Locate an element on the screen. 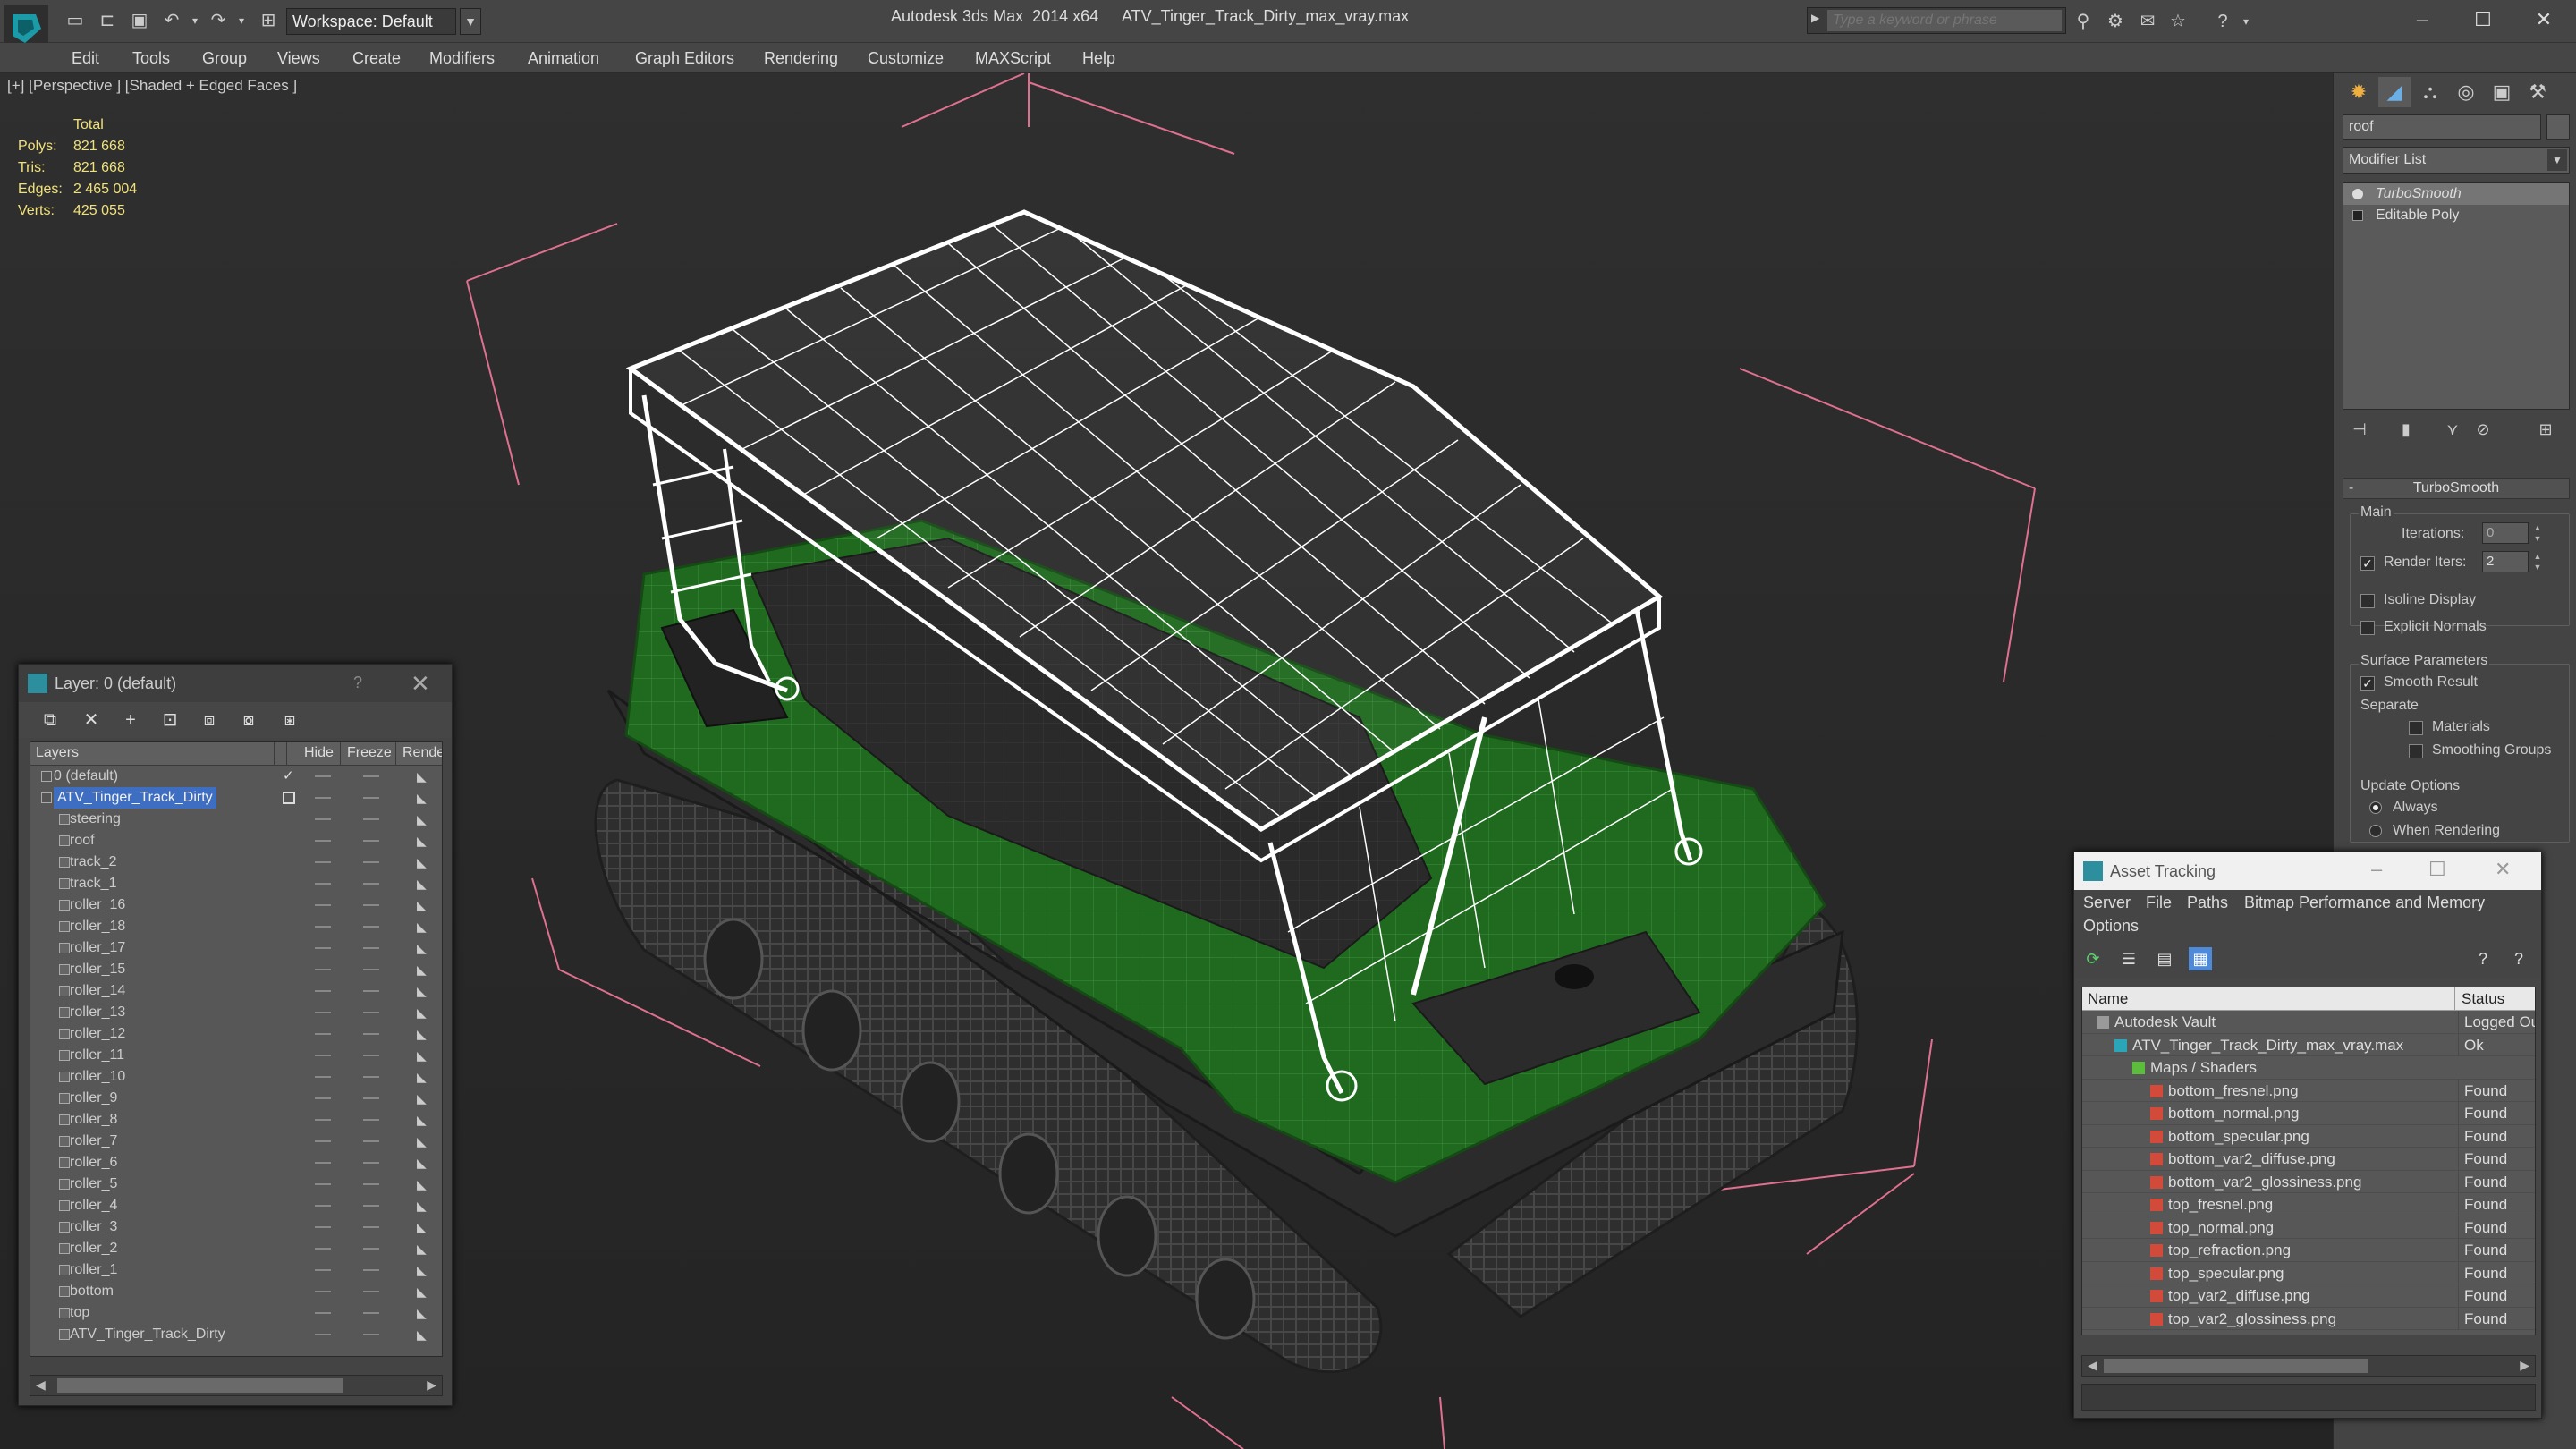 The image size is (2576, 1449). object-name-field is located at coordinates (2442, 127).